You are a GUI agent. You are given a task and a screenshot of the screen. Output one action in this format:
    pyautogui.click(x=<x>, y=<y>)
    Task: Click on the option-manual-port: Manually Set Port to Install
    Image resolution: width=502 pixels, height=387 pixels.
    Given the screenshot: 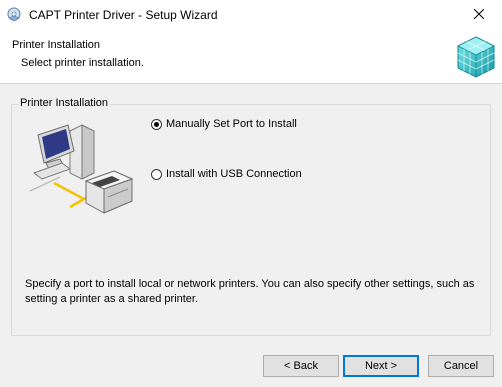 What is the action you would take?
    pyautogui.click(x=224, y=124)
    